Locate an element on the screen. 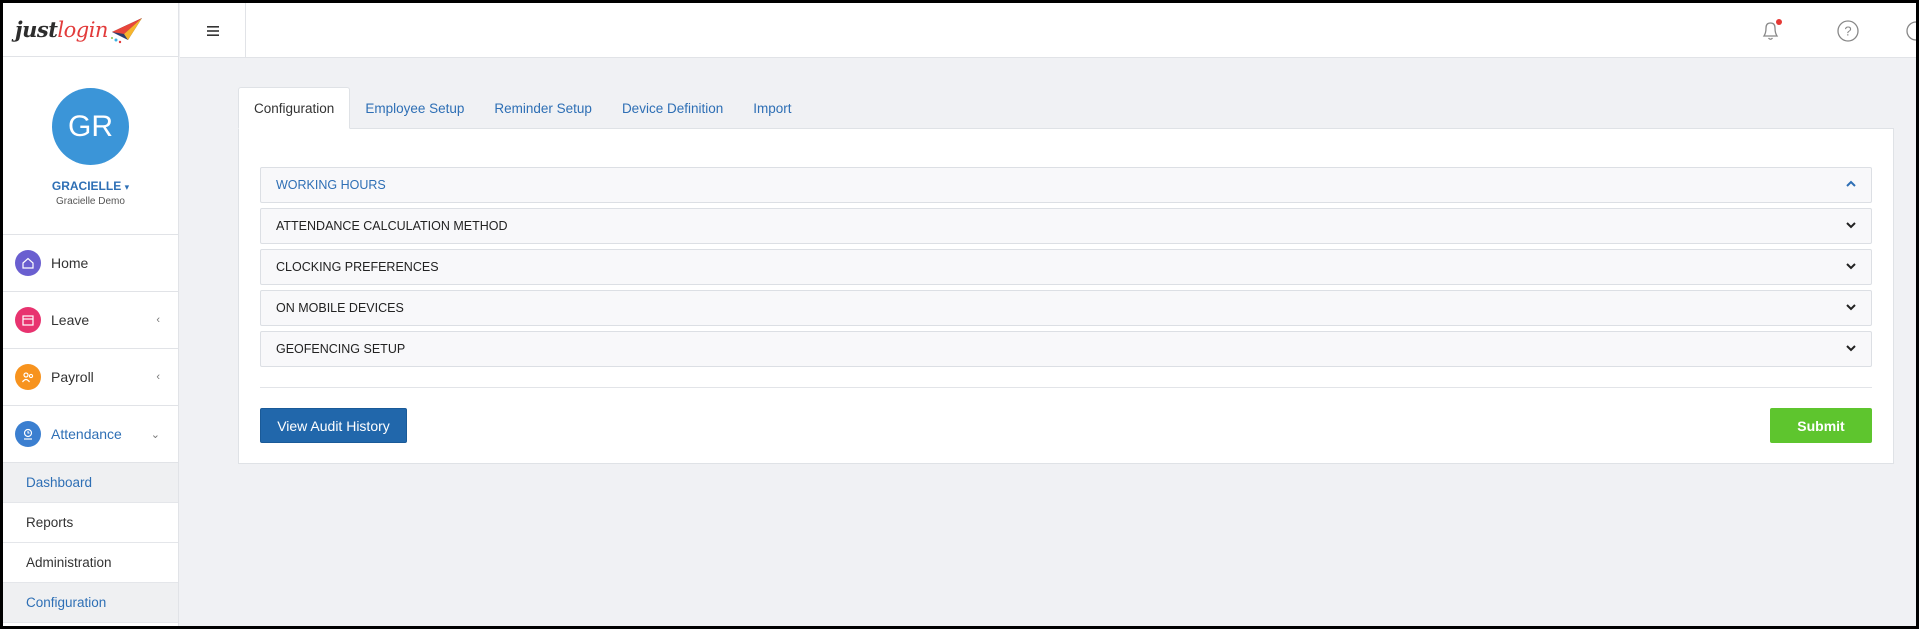 This screenshot has width=1919, height=629. hamburger-menu-button is located at coordinates (213, 30).